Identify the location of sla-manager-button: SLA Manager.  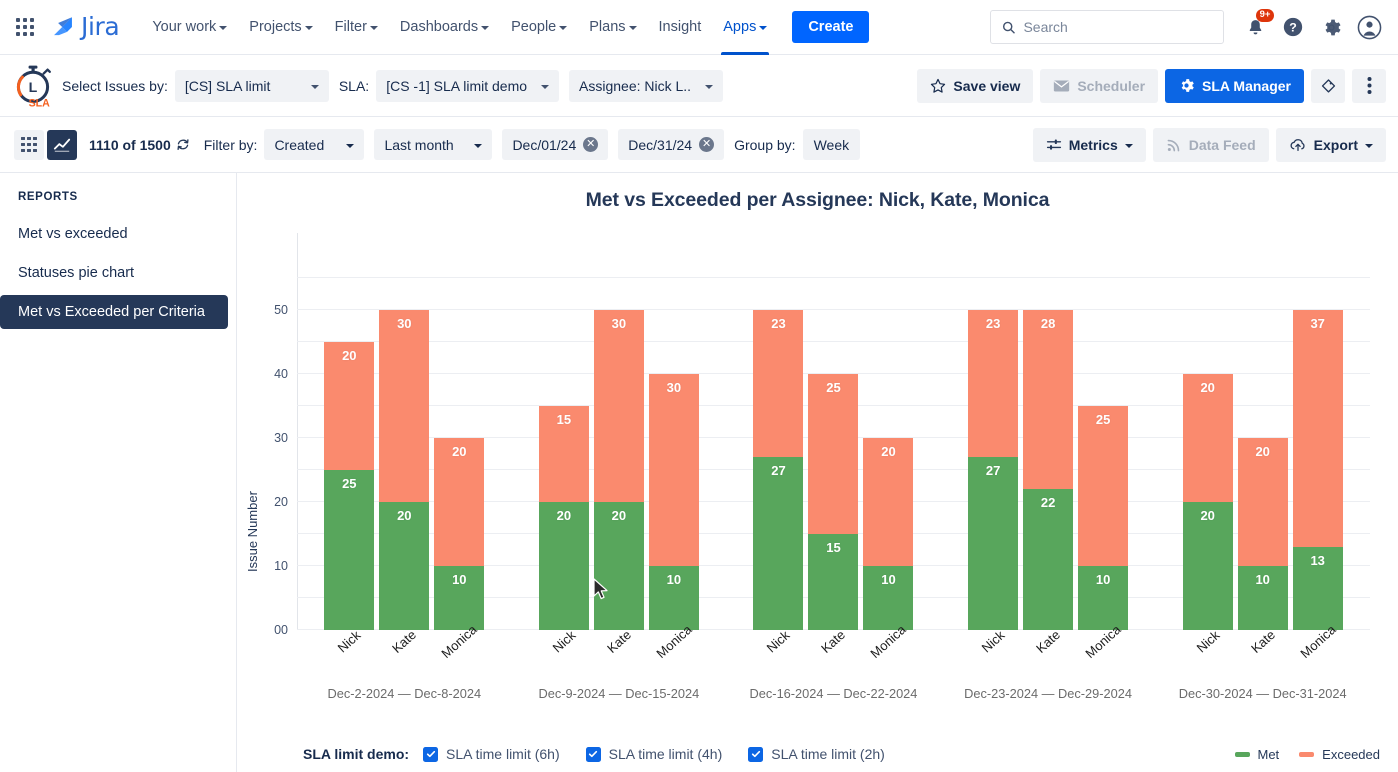
(1234, 85).